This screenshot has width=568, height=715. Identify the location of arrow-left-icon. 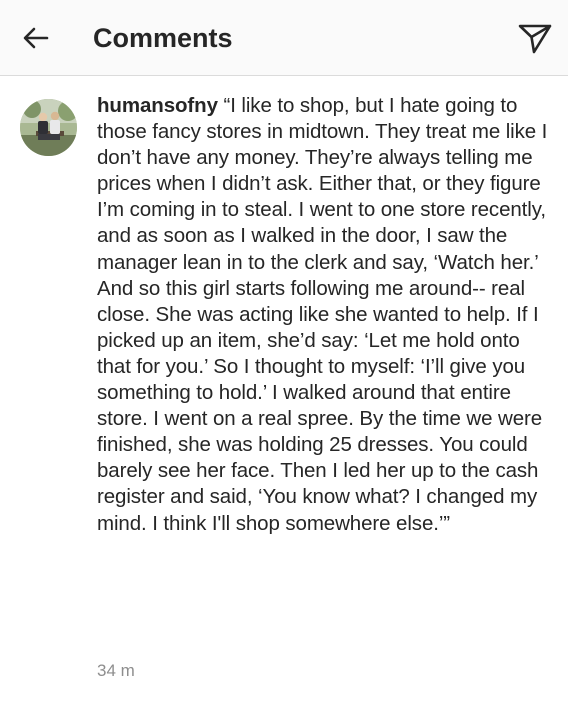
(36, 38).